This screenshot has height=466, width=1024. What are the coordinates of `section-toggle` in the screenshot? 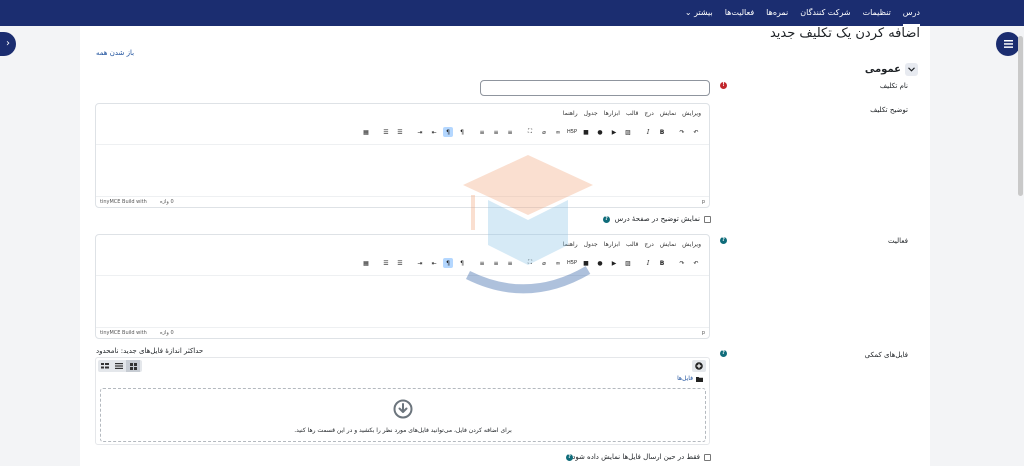 It's located at (911, 69).